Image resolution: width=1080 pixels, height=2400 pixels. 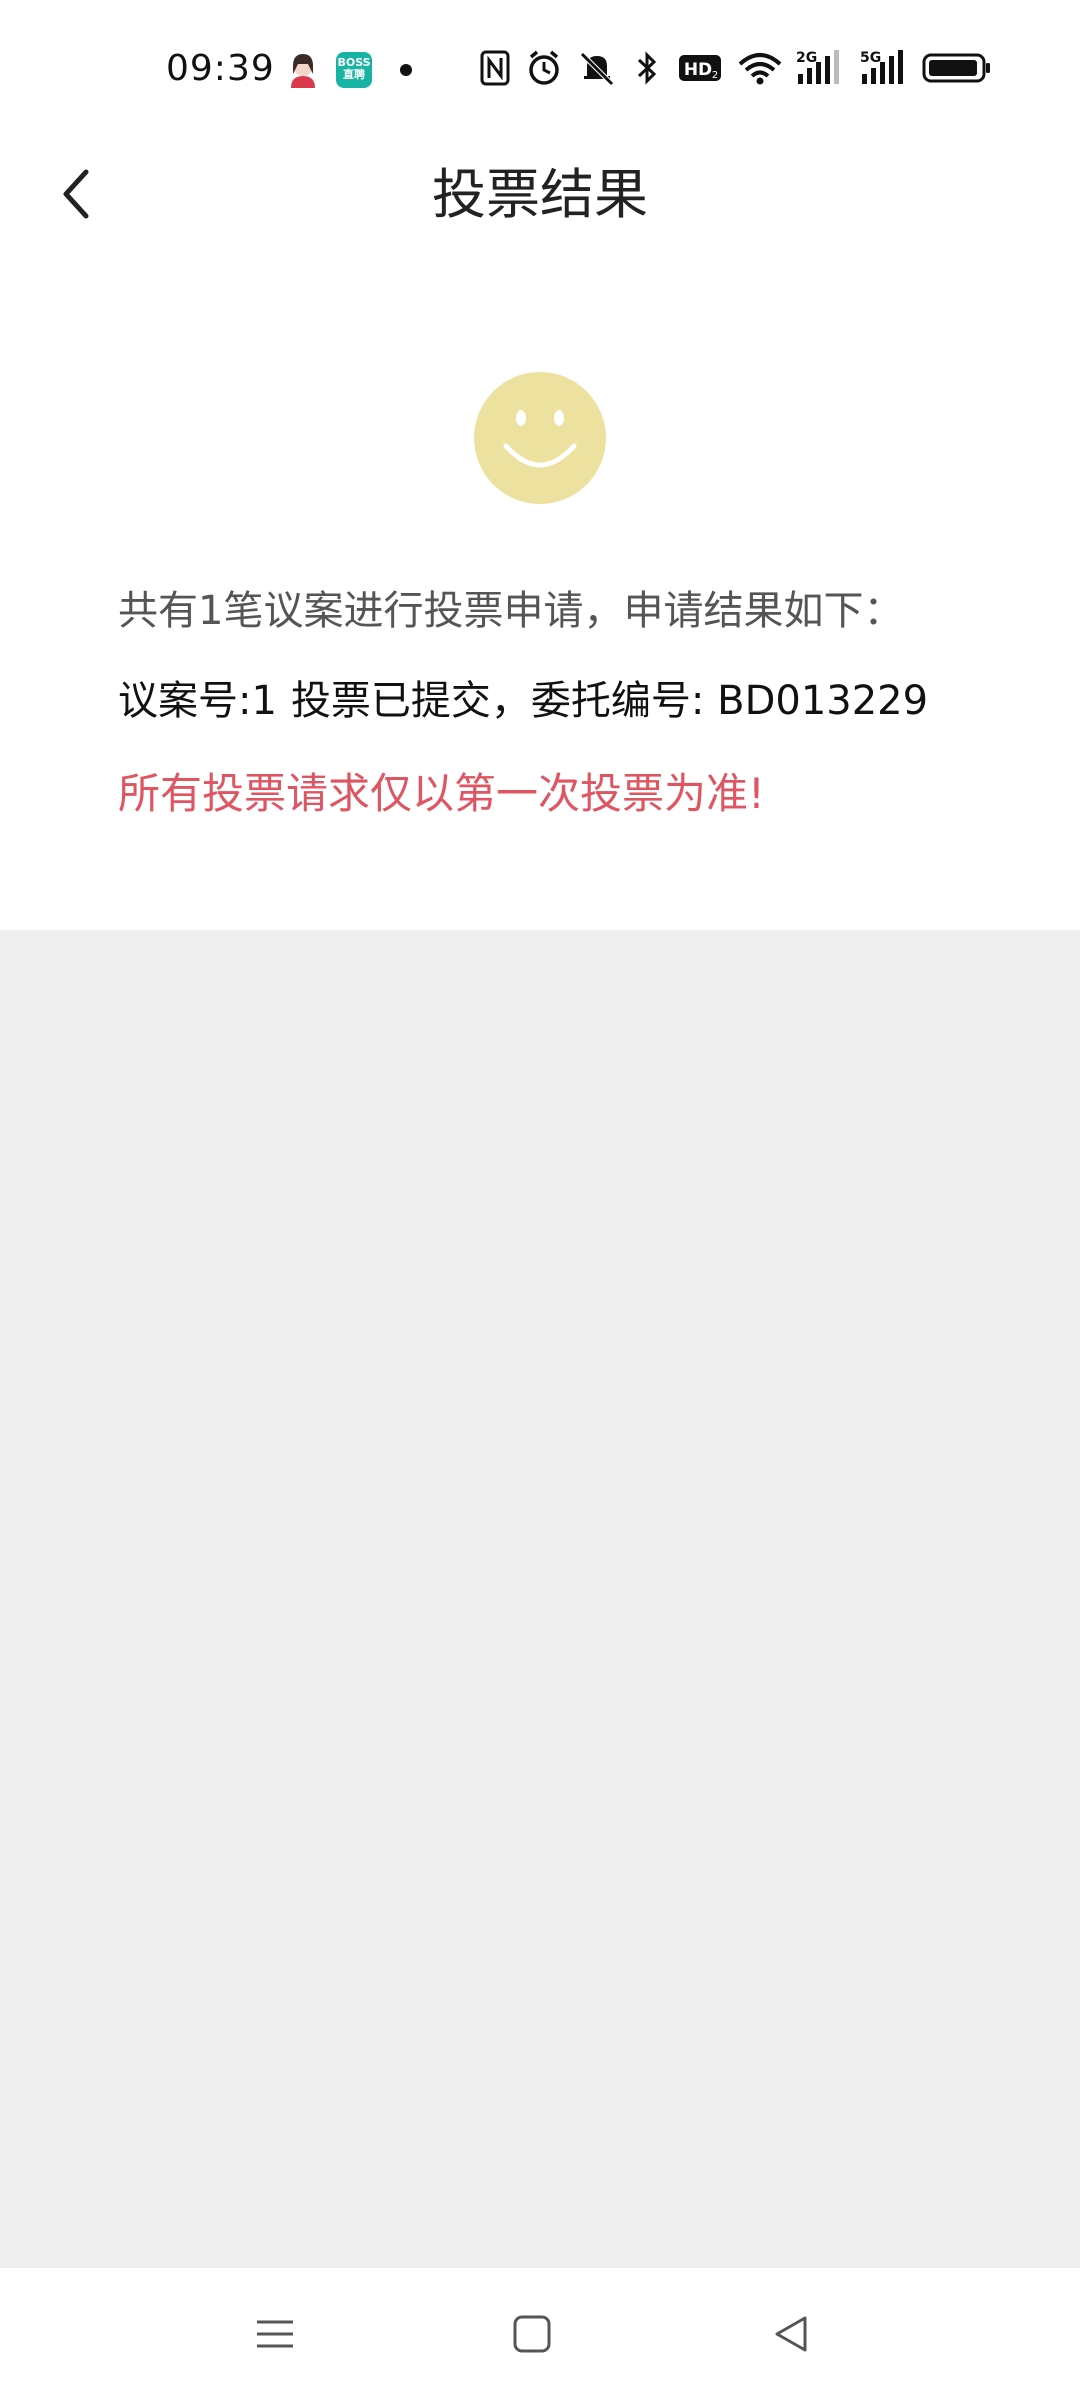 I want to click on wifi-icon, so click(x=760, y=68).